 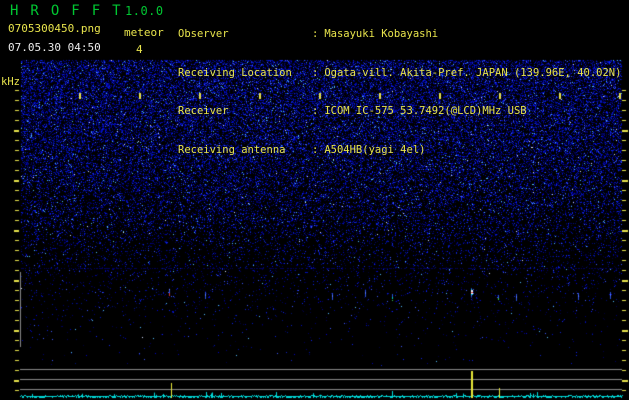 What do you see at coordinates (203, 111) in the screenshot?
I see `info-label: Receiver` at bounding box center [203, 111].